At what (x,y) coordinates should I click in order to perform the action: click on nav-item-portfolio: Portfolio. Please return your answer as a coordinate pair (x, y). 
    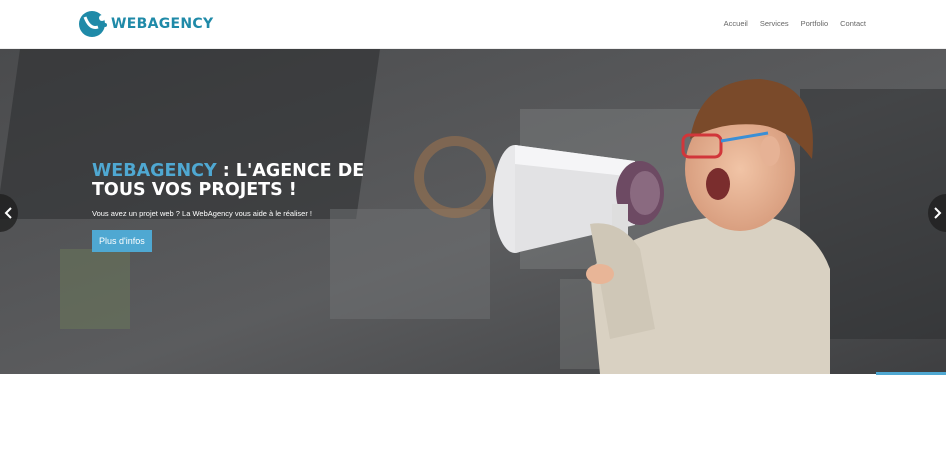
    Looking at the image, I should click on (815, 23).